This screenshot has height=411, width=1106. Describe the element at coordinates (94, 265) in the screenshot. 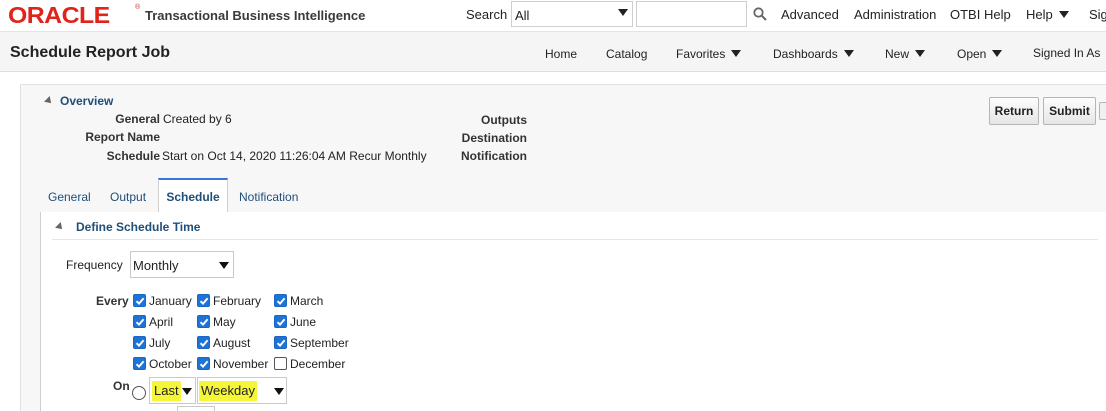

I see `frequency-label: Frequency` at that location.